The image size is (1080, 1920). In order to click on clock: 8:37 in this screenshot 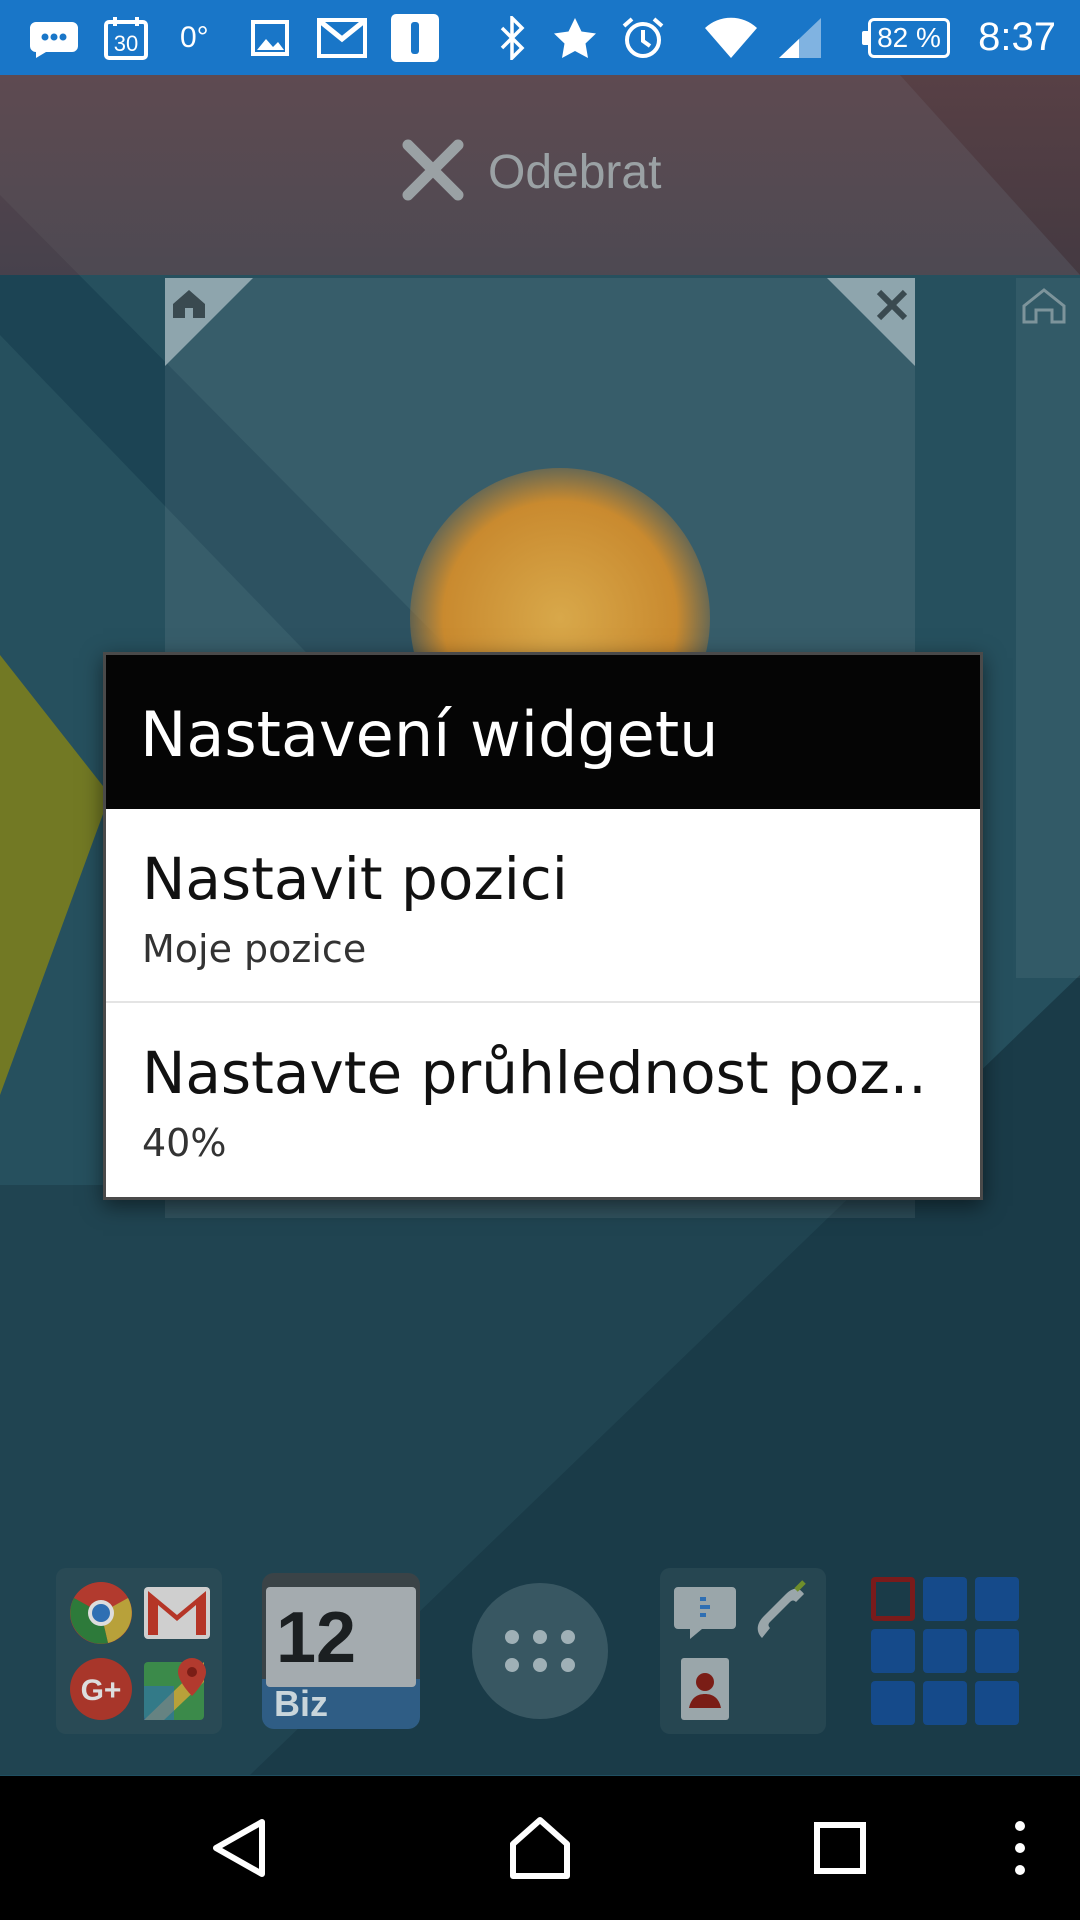, I will do `click(1017, 37)`.